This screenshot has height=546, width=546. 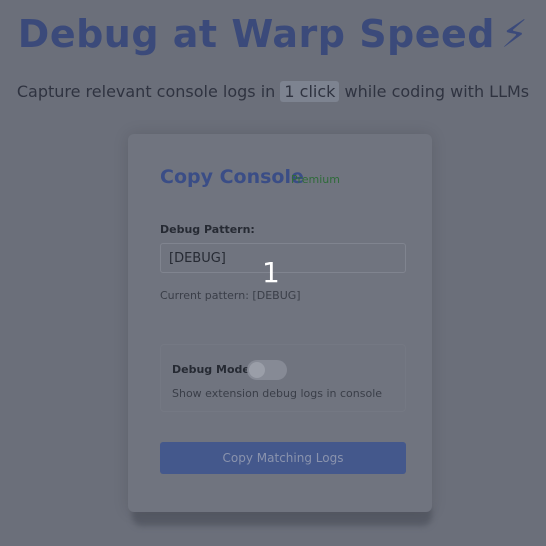 I want to click on hero-title: Debug at Warp Speed ⚡, so click(x=273, y=34).